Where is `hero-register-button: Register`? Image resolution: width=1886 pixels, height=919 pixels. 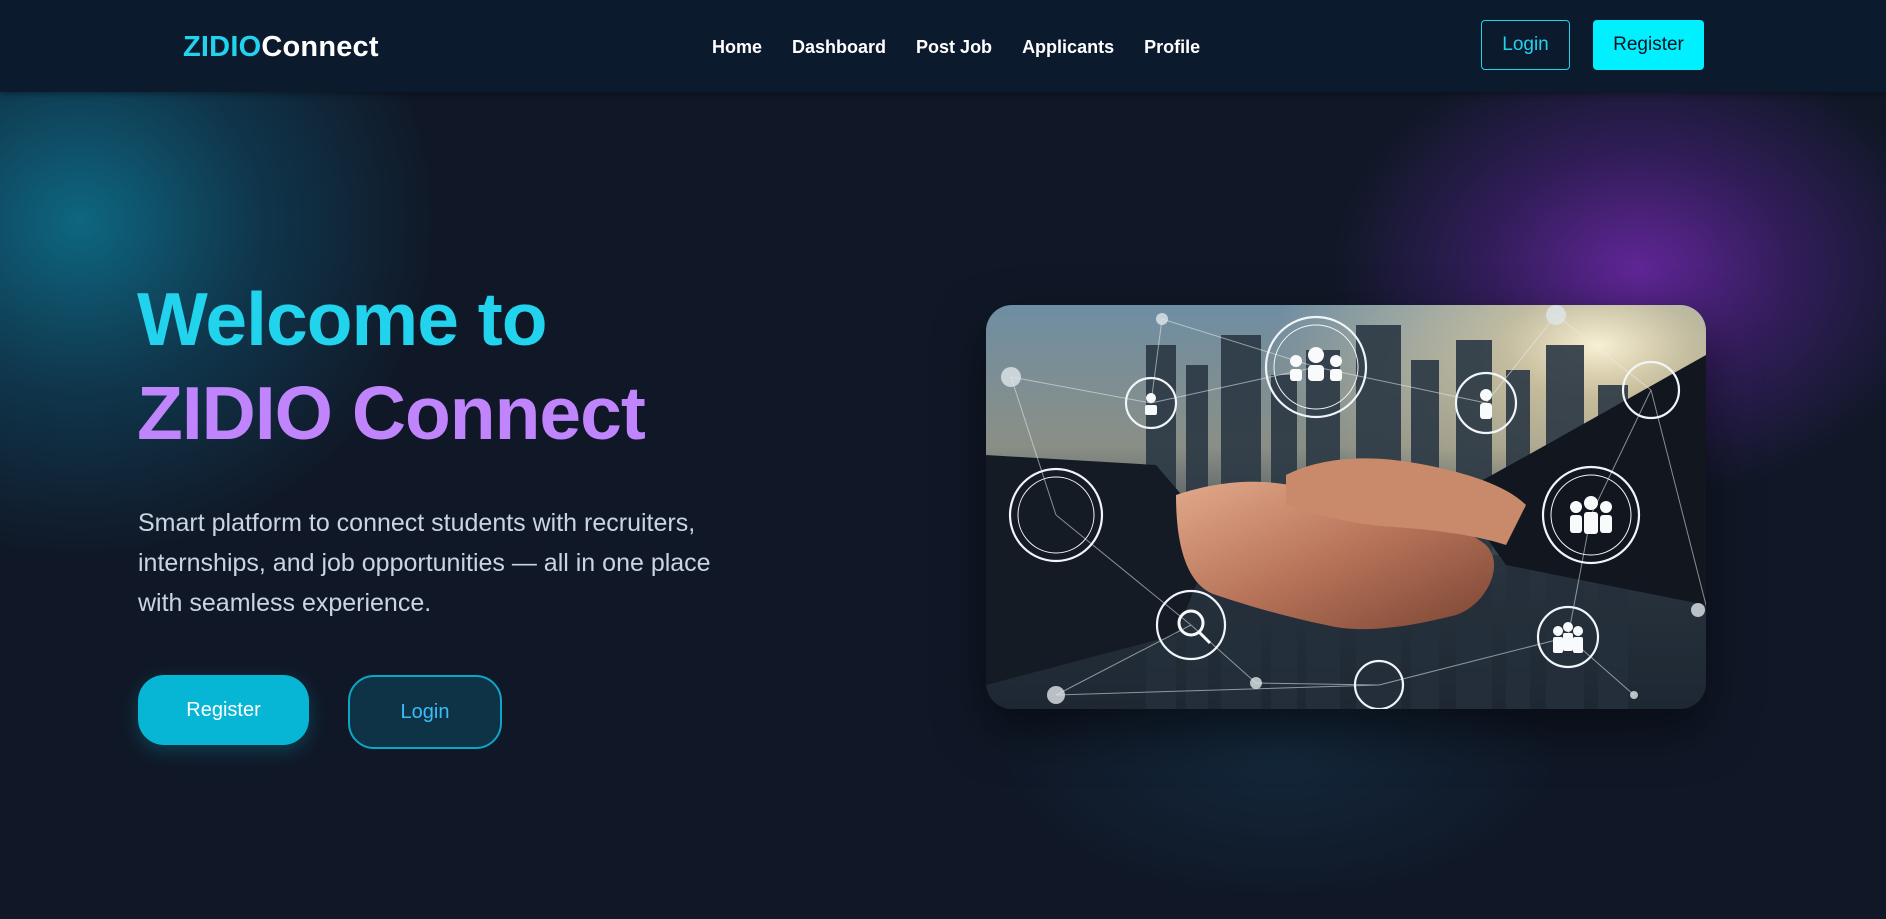 hero-register-button: Register is located at coordinates (223, 710).